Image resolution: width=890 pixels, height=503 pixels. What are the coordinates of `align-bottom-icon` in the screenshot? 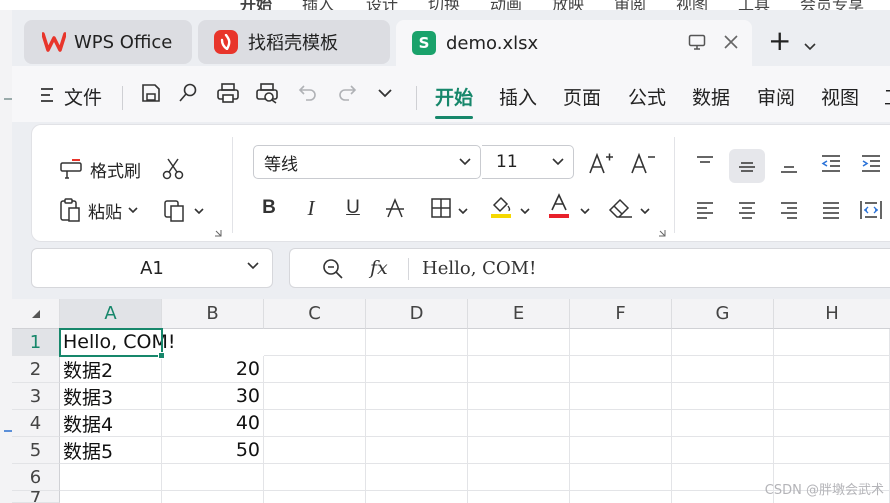 It's located at (789, 164).